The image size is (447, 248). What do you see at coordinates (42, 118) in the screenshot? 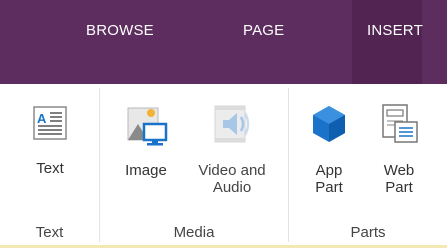
I see `svg-text: A` at bounding box center [42, 118].